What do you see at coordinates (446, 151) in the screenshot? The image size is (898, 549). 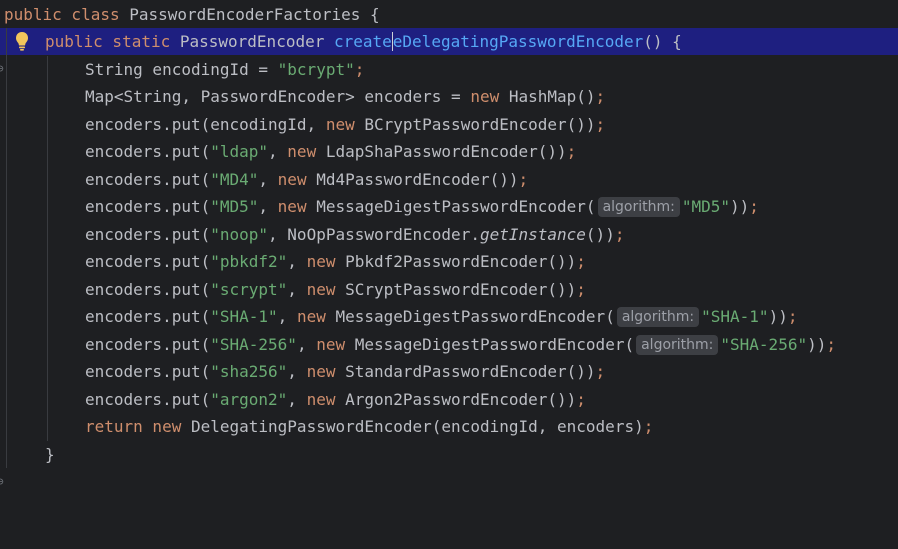 I see `code-token: LdapShaPasswordEncoder())` at bounding box center [446, 151].